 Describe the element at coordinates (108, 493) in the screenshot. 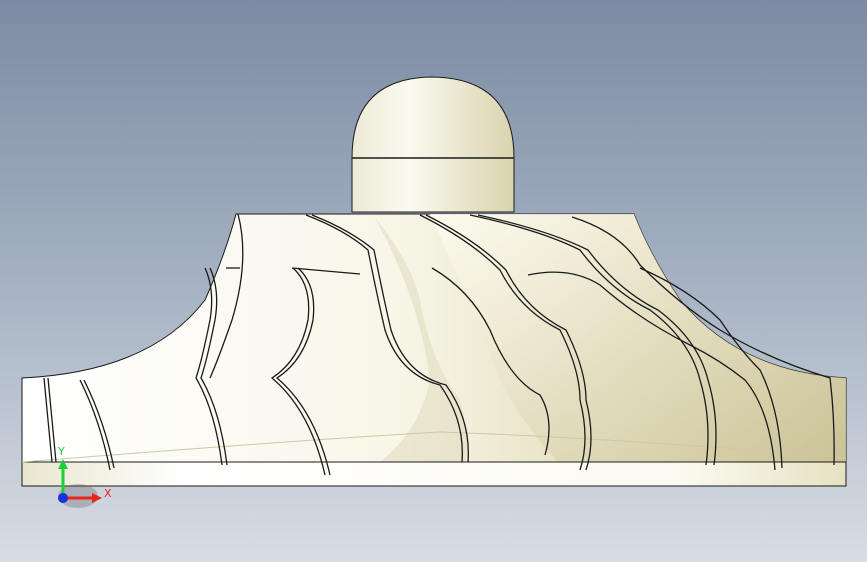

I see `x-axis-label: X` at that location.